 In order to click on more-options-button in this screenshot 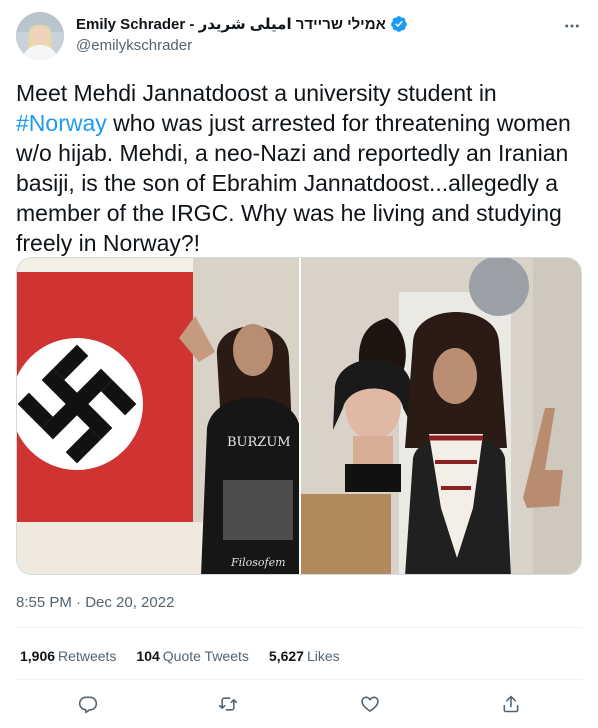, I will do `click(572, 26)`.